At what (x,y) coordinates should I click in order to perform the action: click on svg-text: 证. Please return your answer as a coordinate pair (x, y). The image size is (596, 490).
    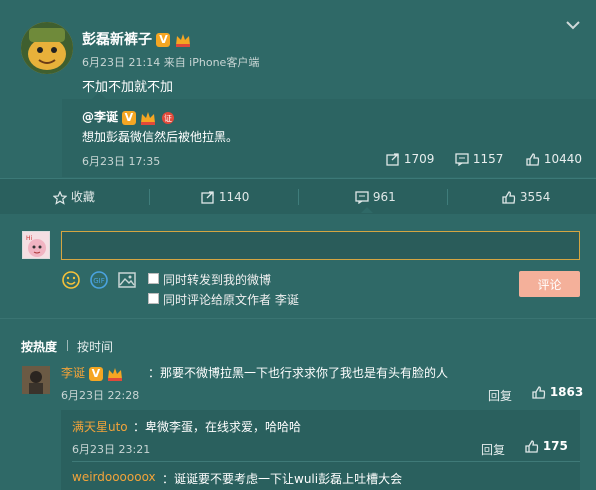
    Looking at the image, I should click on (168, 118).